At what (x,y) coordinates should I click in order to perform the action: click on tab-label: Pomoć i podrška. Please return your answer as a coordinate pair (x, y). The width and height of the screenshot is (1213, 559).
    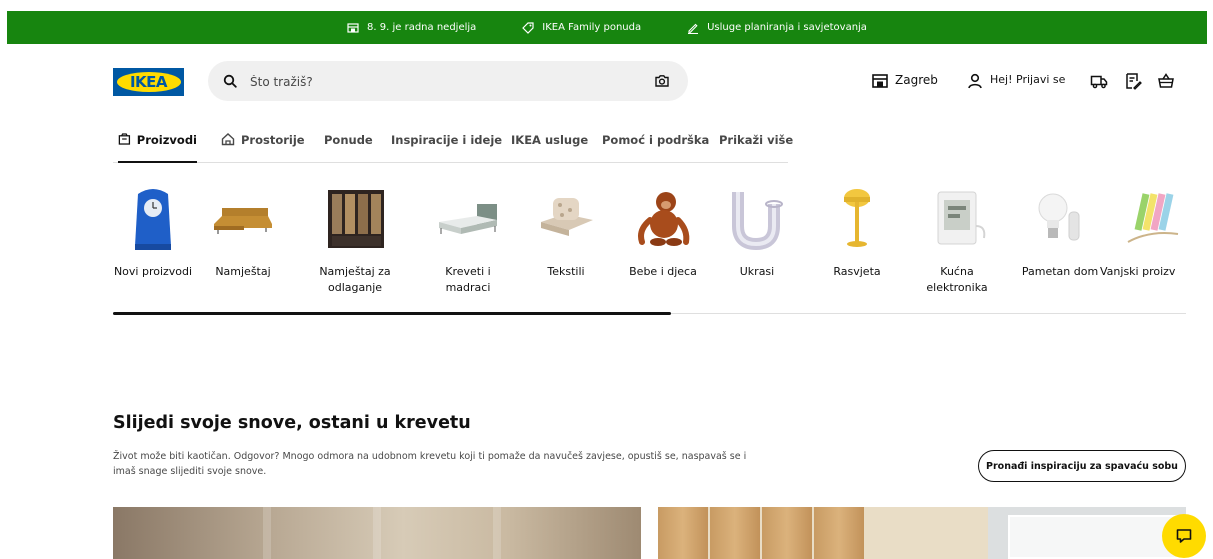
    Looking at the image, I should click on (656, 140).